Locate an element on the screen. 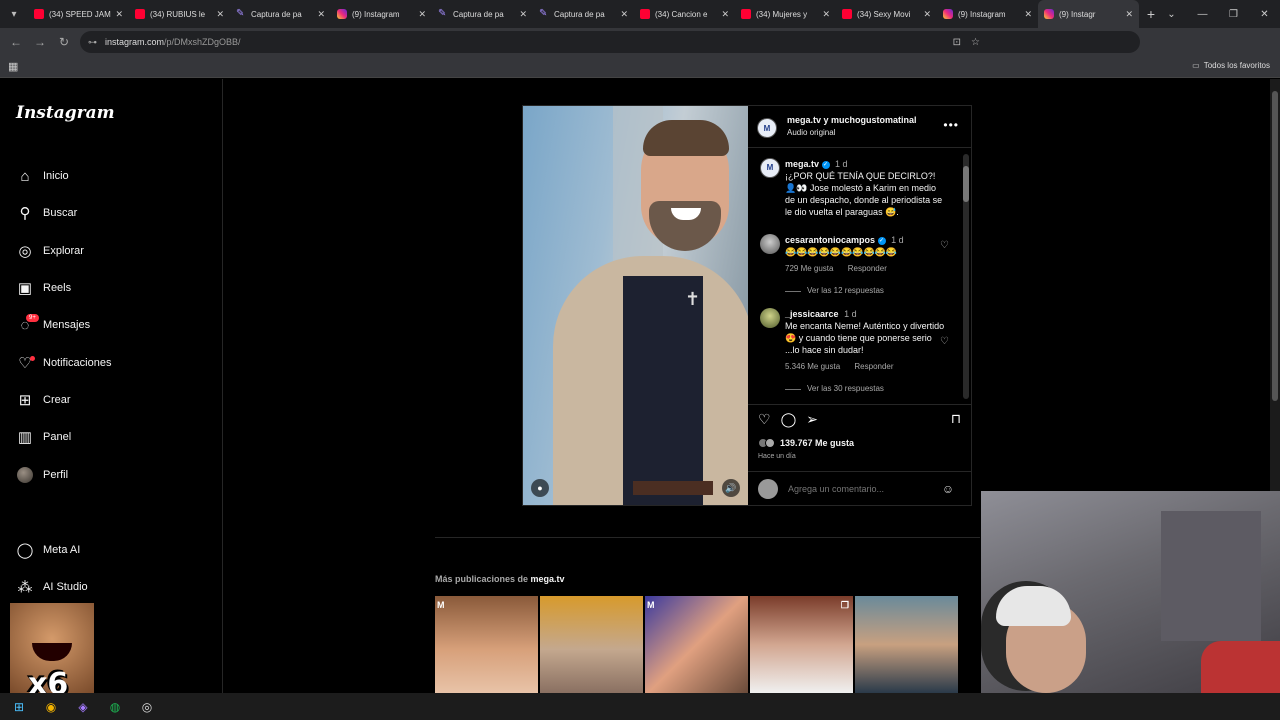 This screenshot has height=720, width=1280. instagram-logo: Instagram is located at coordinates (65, 113).